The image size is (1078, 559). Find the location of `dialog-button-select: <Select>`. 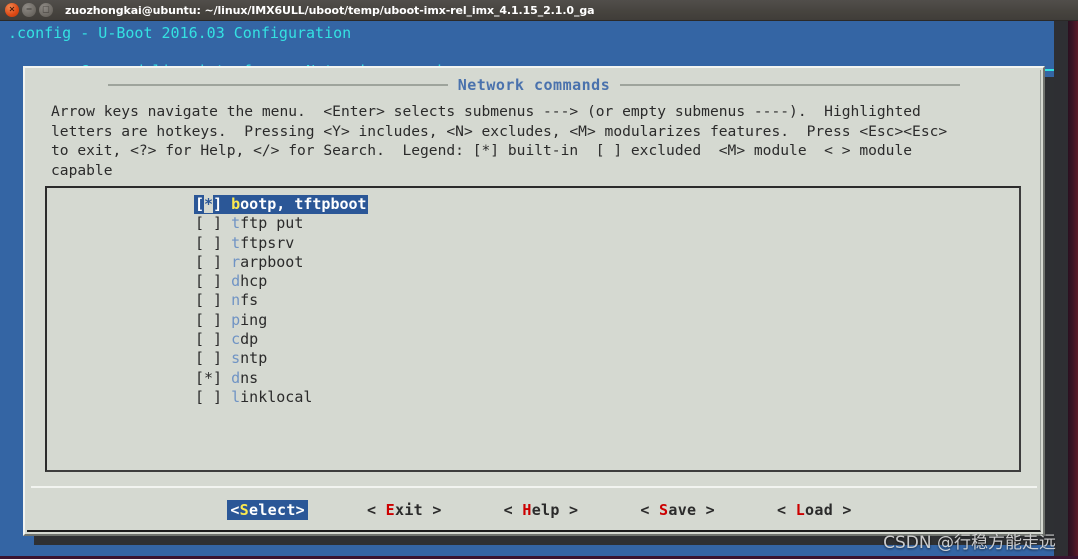

dialog-button-select: <Select> is located at coordinates (267, 510).